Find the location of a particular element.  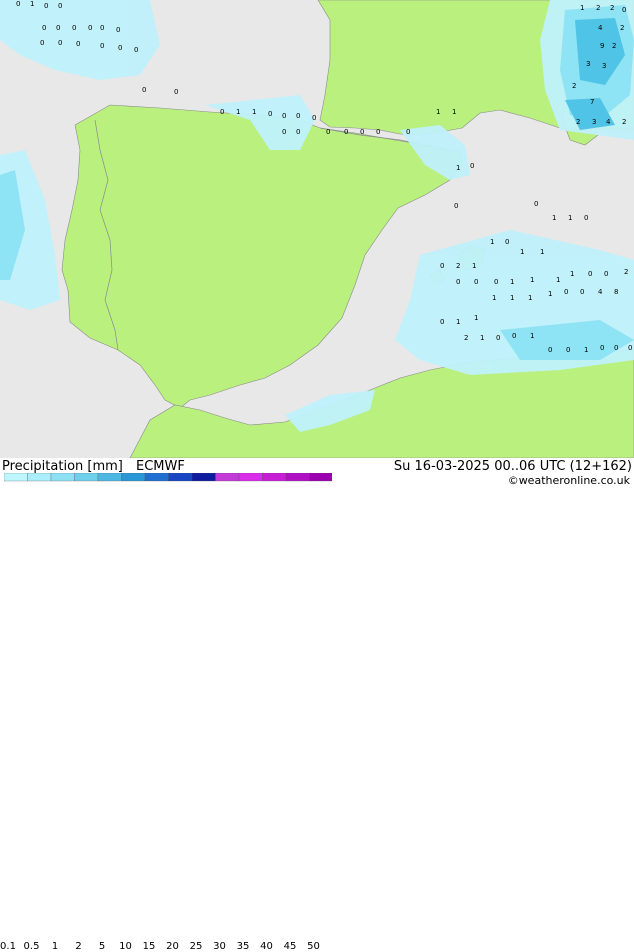

precip-value-label: 9 is located at coordinates (602, 46).